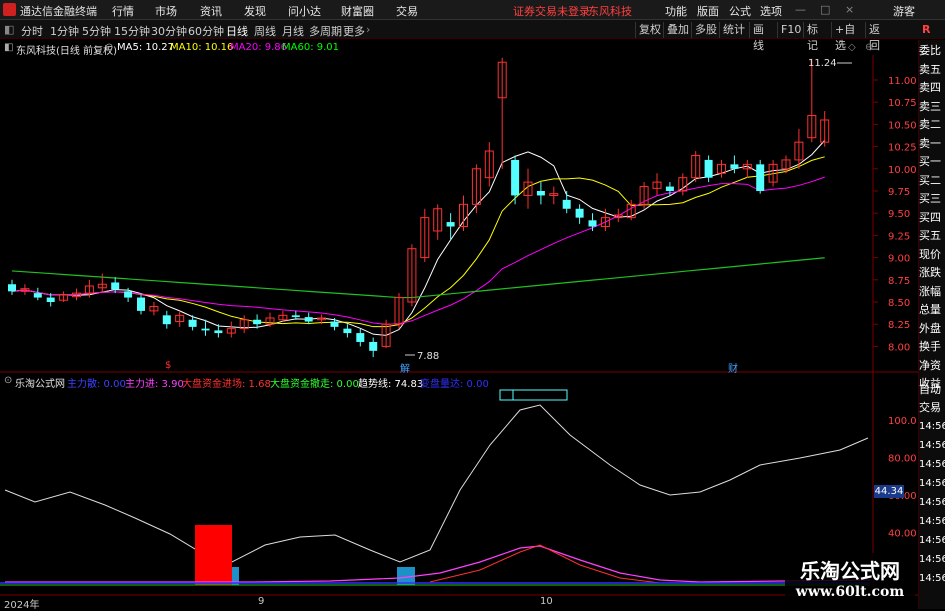  I want to click on ind-dapanche: 大盘资金撤走: 0.00, so click(314, 384).